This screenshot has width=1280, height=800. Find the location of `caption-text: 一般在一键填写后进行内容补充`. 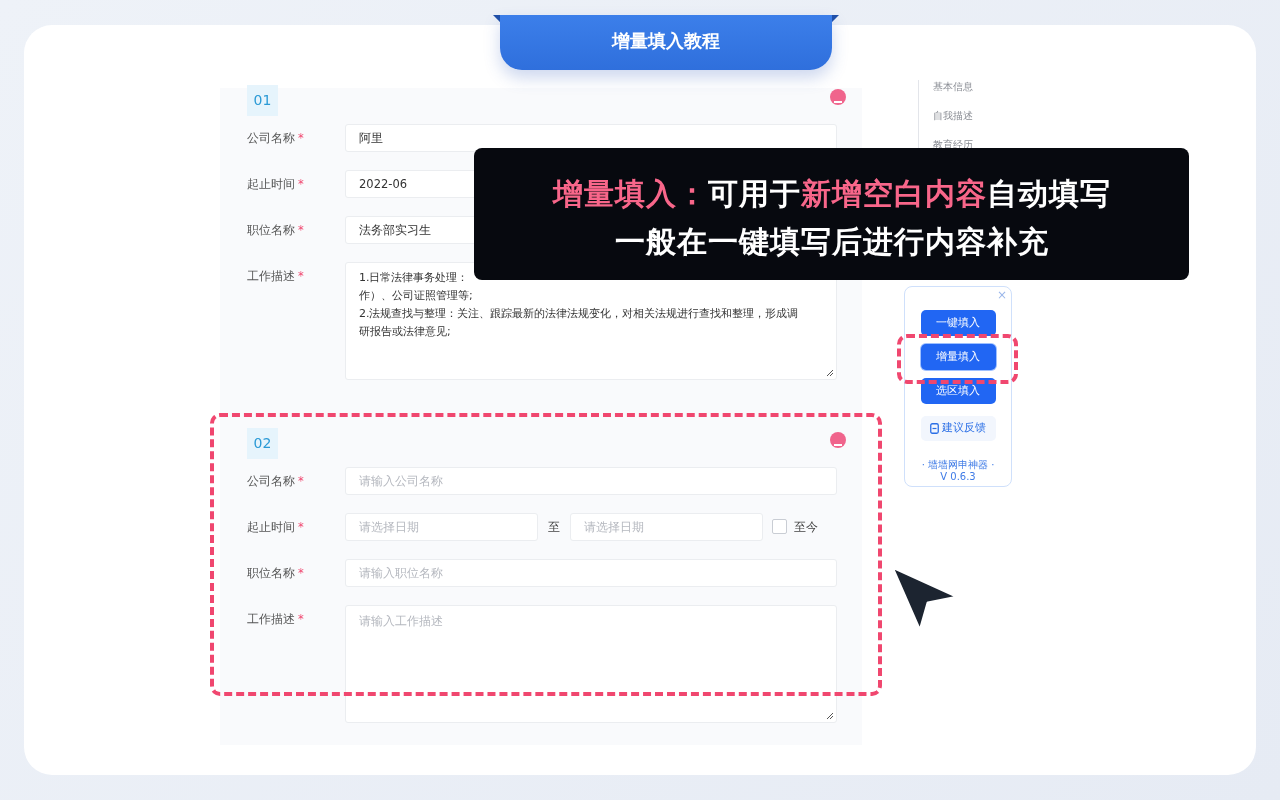

caption-text: 一般在一键填写后进行内容补充 is located at coordinates (831, 242).